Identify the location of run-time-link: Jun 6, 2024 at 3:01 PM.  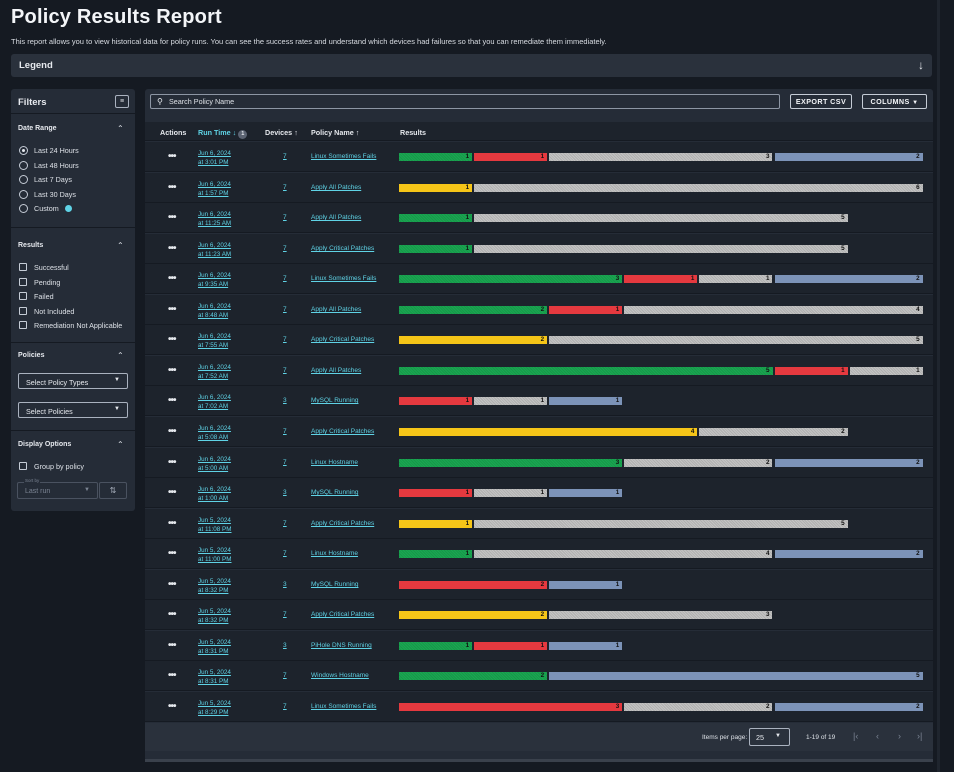
(214, 158).